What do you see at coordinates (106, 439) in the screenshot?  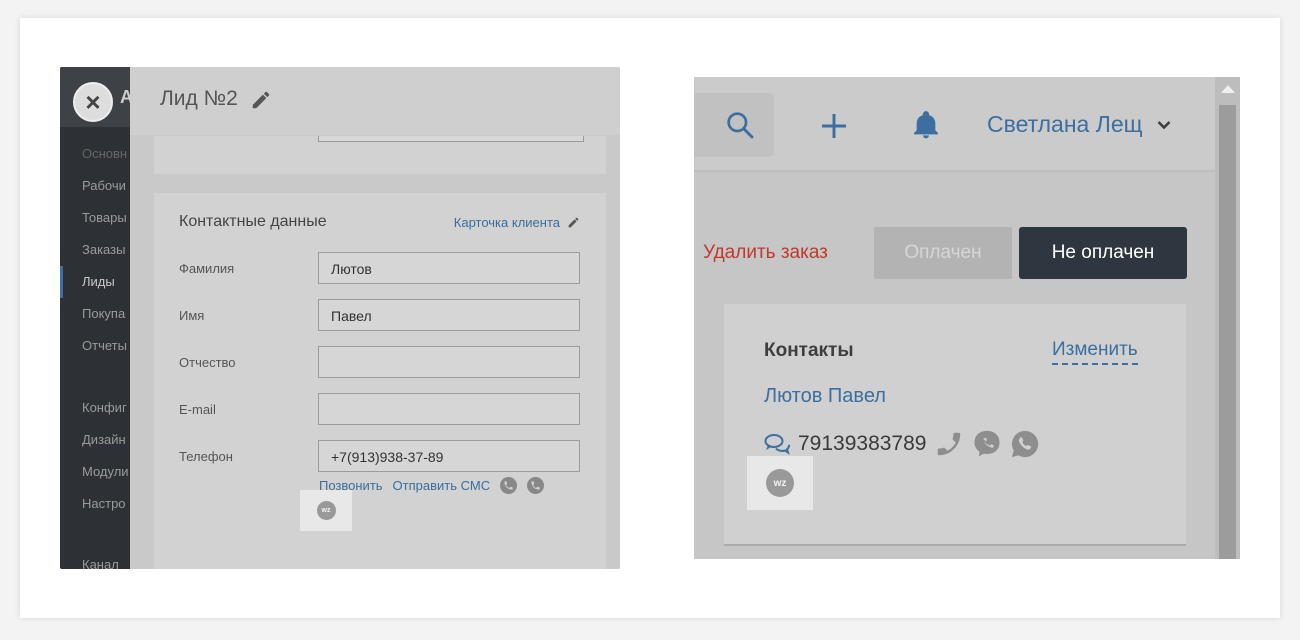 I see `sidebar-item: Дизайн` at bounding box center [106, 439].